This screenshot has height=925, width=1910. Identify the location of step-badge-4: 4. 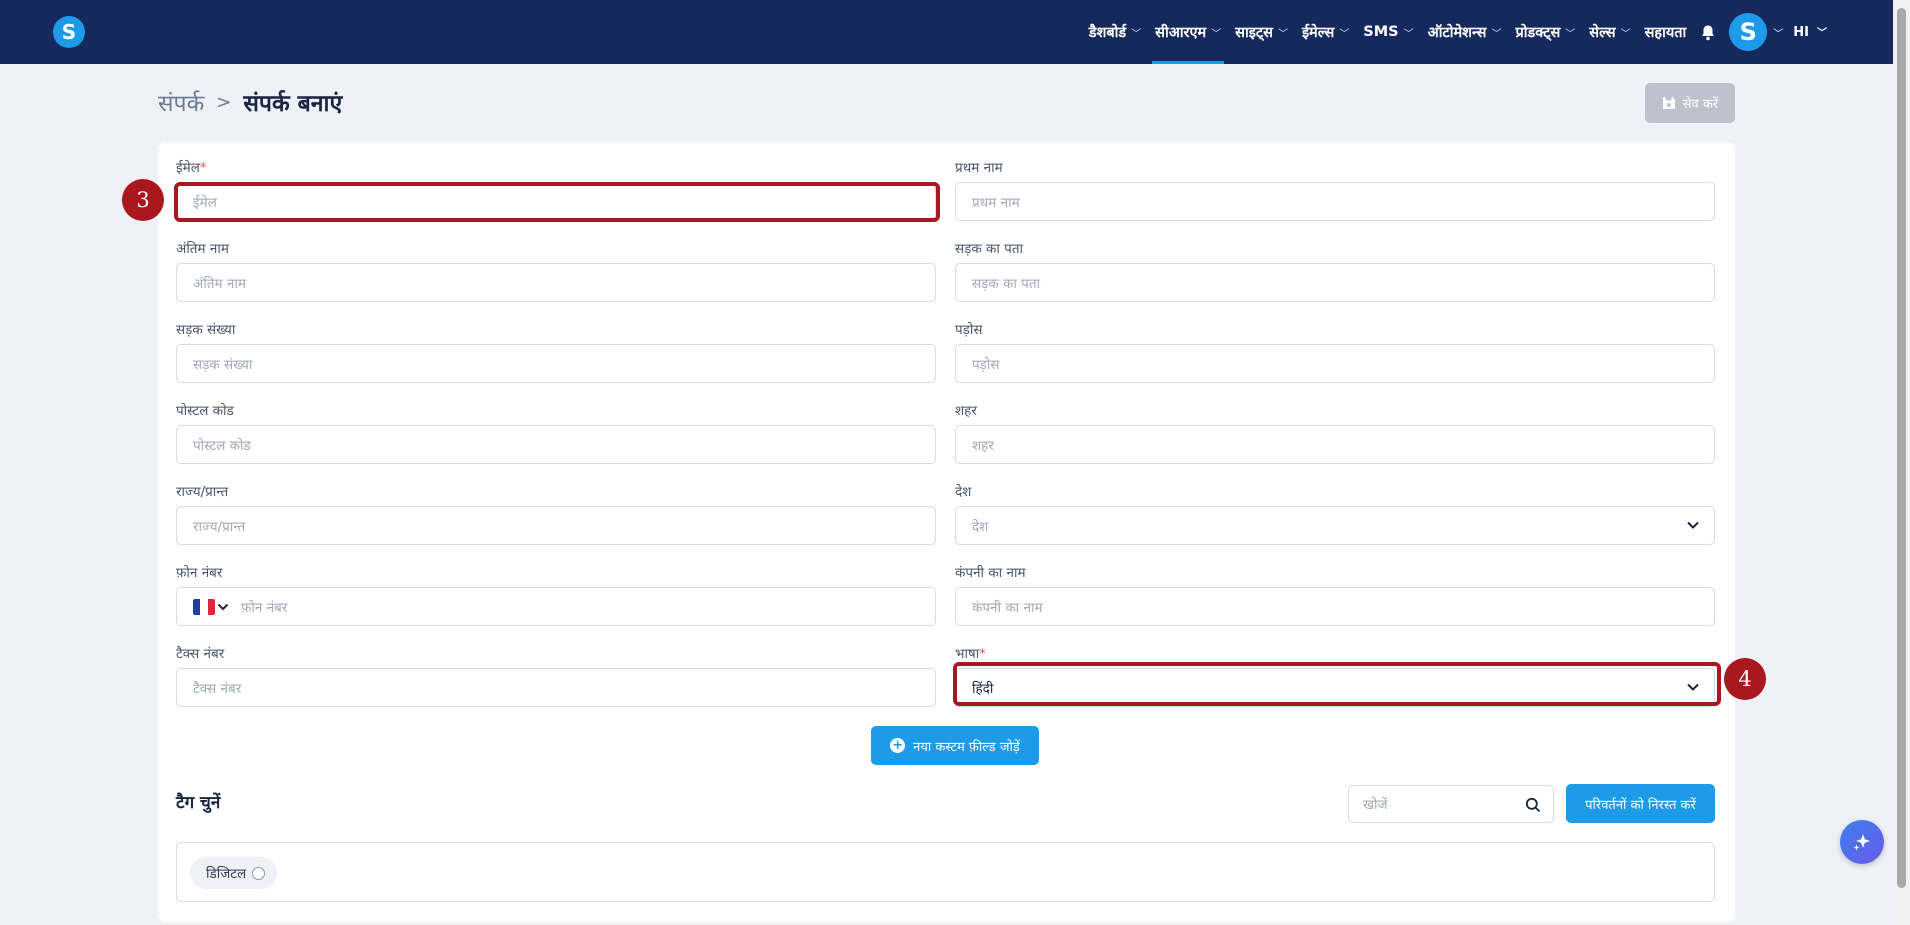
(1745, 679).